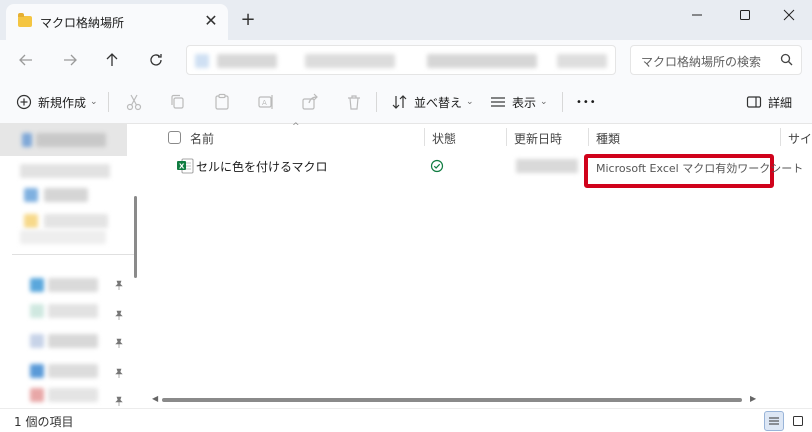  Describe the element at coordinates (178, 102) in the screenshot. I see `copy-icon` at that location.